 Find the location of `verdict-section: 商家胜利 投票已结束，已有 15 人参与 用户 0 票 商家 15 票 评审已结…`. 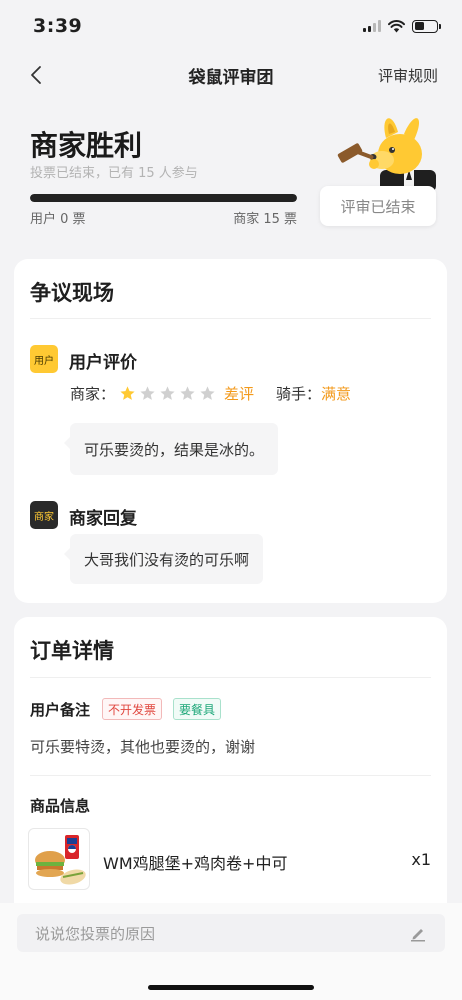

verdict-section: 商家胜利 投票已结束，已有 15 人参与 用户 0 票 商家 15 票 评审已结… is located at coordinates (231, 178).